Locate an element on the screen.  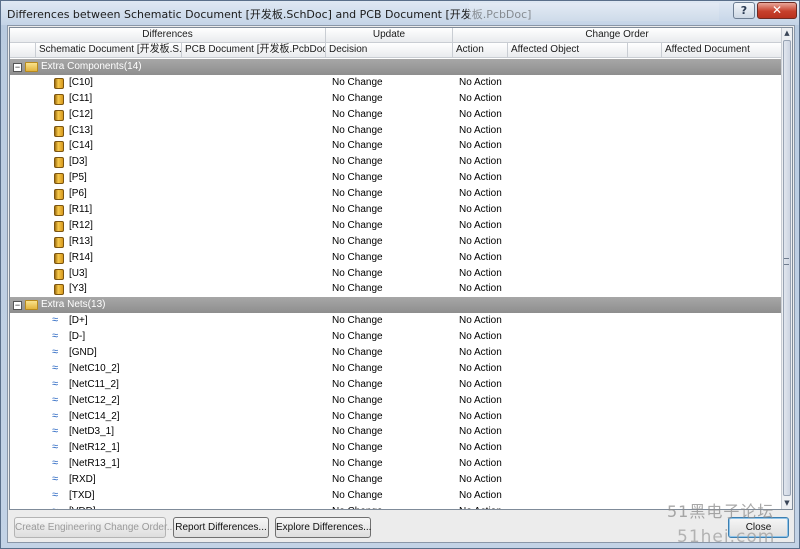
table-row: ≈ [NetD3_1] No Change No Action is located at coordinates (396, 432).